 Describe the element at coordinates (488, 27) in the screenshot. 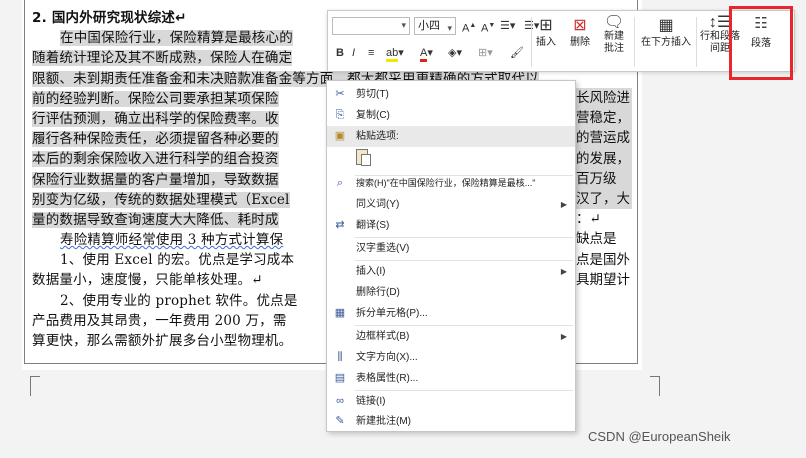

I see `shrink-font-icon: A▼` at that location.